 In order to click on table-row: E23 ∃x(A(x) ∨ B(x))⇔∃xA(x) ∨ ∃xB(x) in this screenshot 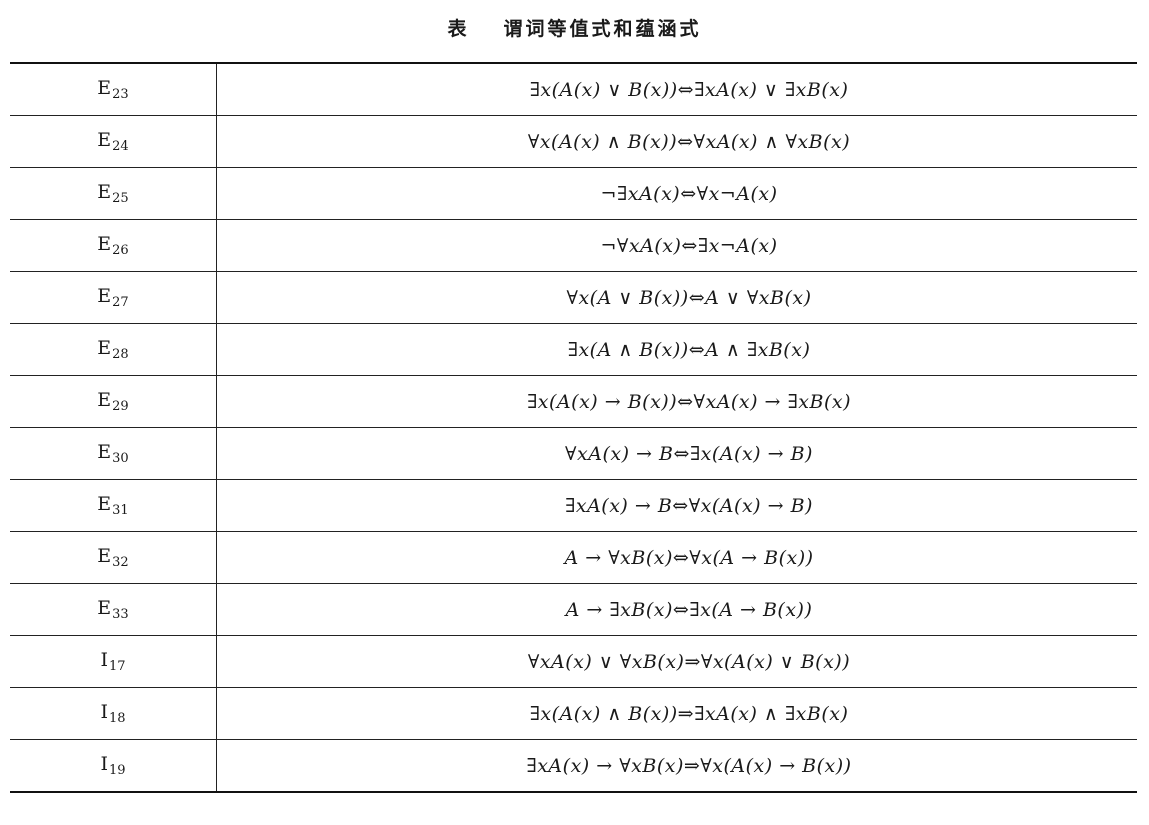, I will do `click(573, 89)`.